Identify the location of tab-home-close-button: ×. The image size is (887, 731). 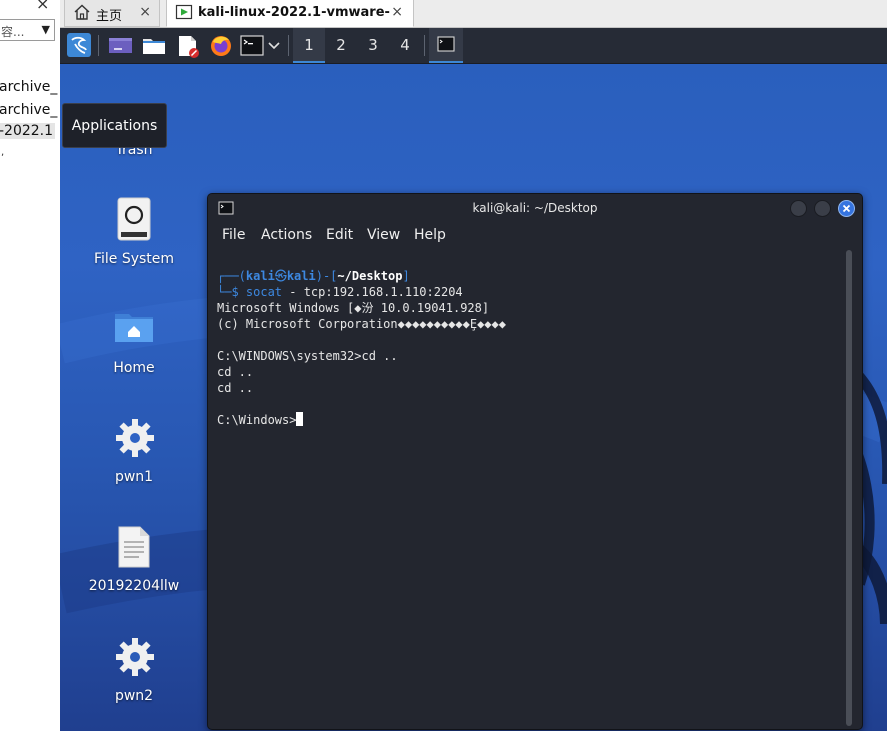
(145, 12).